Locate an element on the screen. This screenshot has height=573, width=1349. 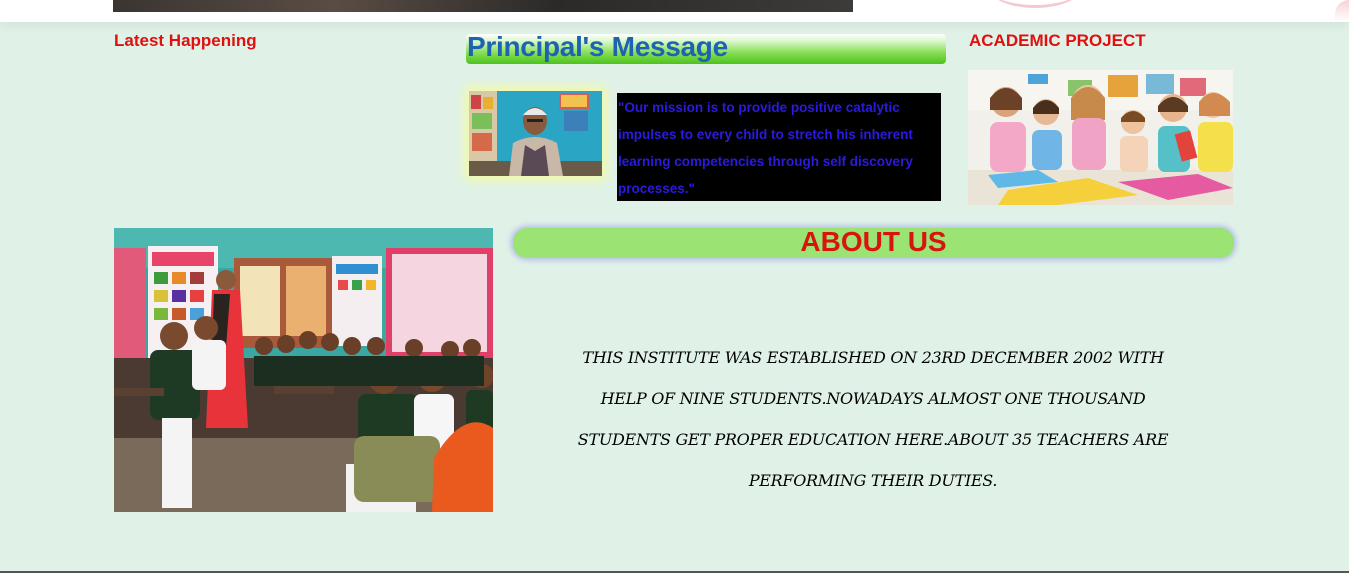
top-banner-image-edge is located at coordinates (483, 6).